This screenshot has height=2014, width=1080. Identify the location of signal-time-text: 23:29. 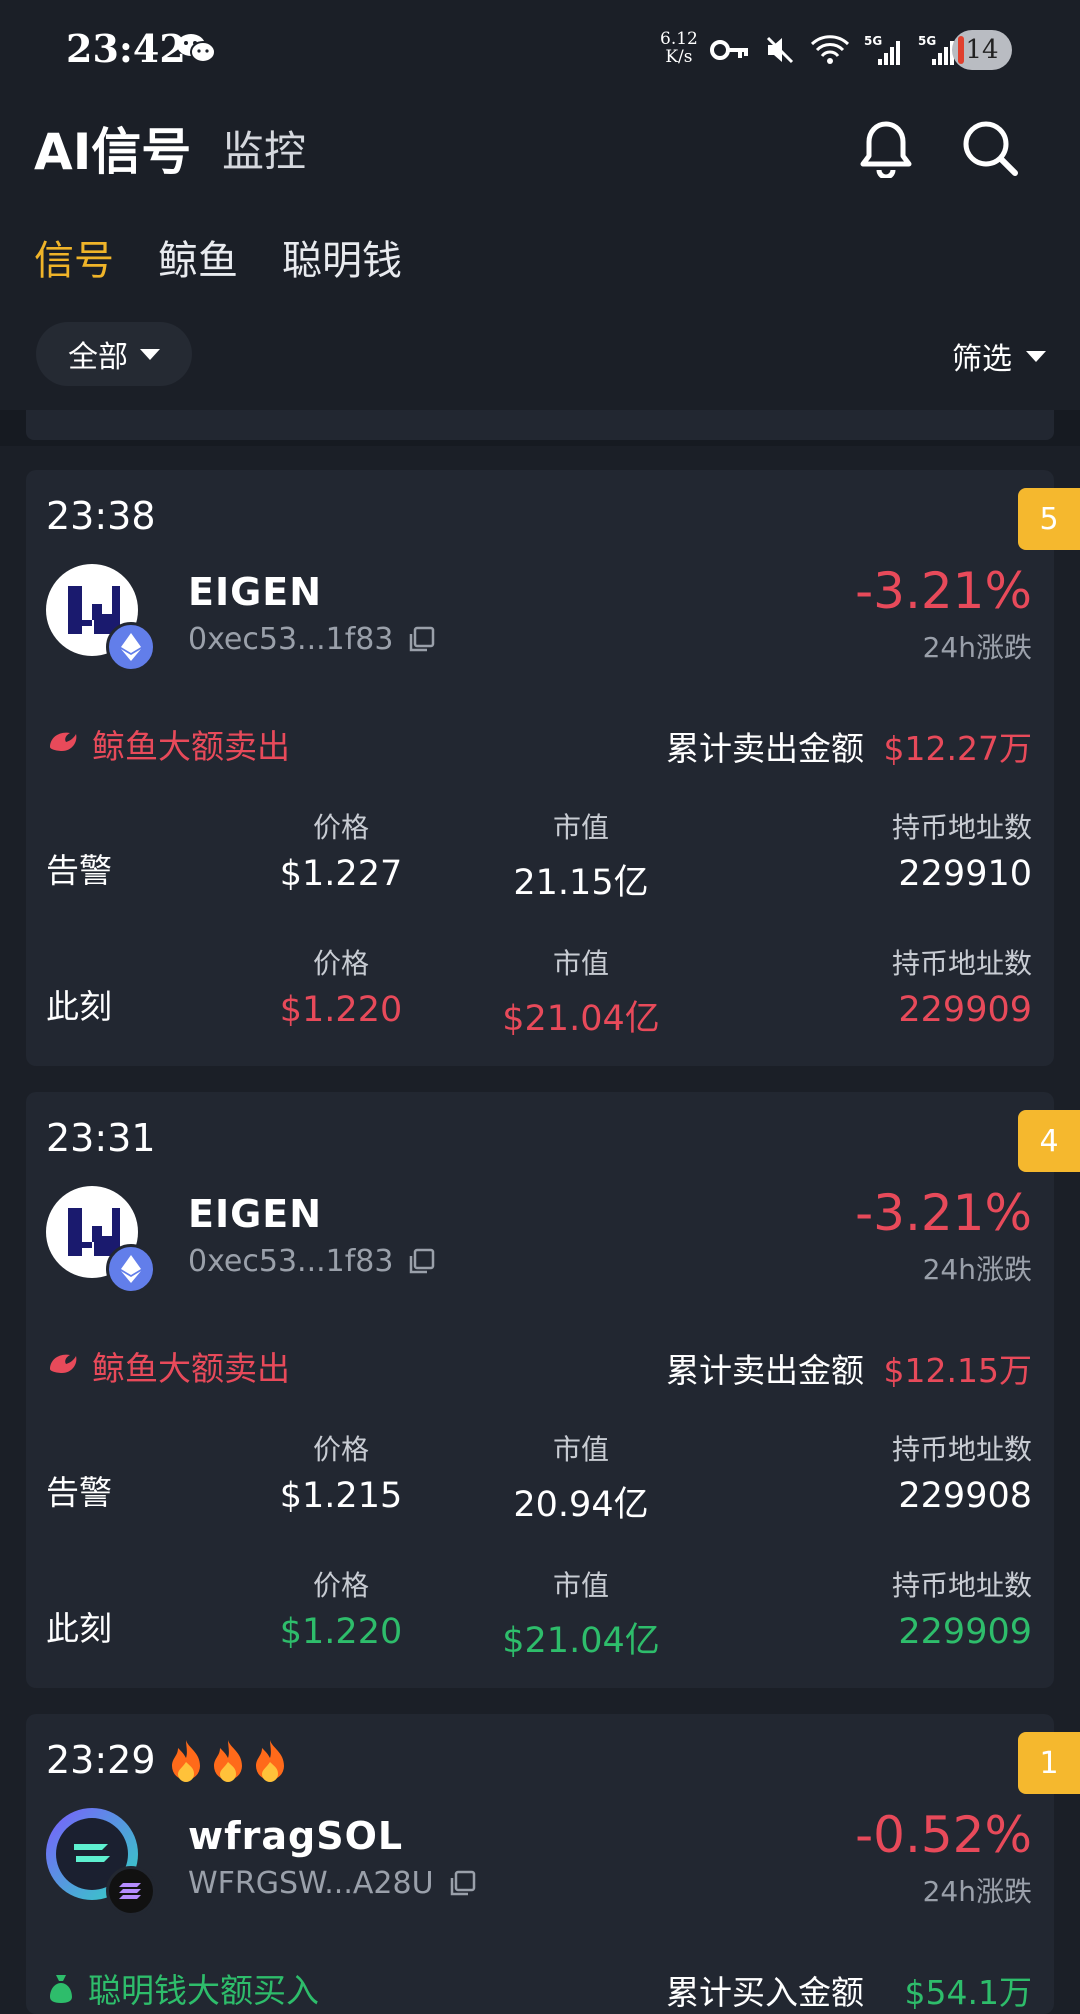
(101, 1760).